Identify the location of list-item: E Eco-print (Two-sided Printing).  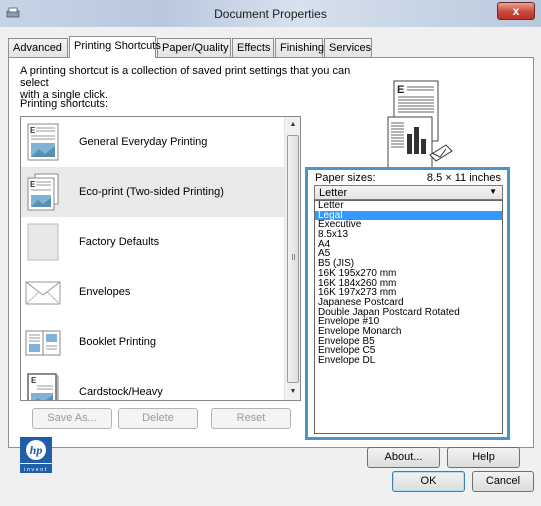
(153, 192).